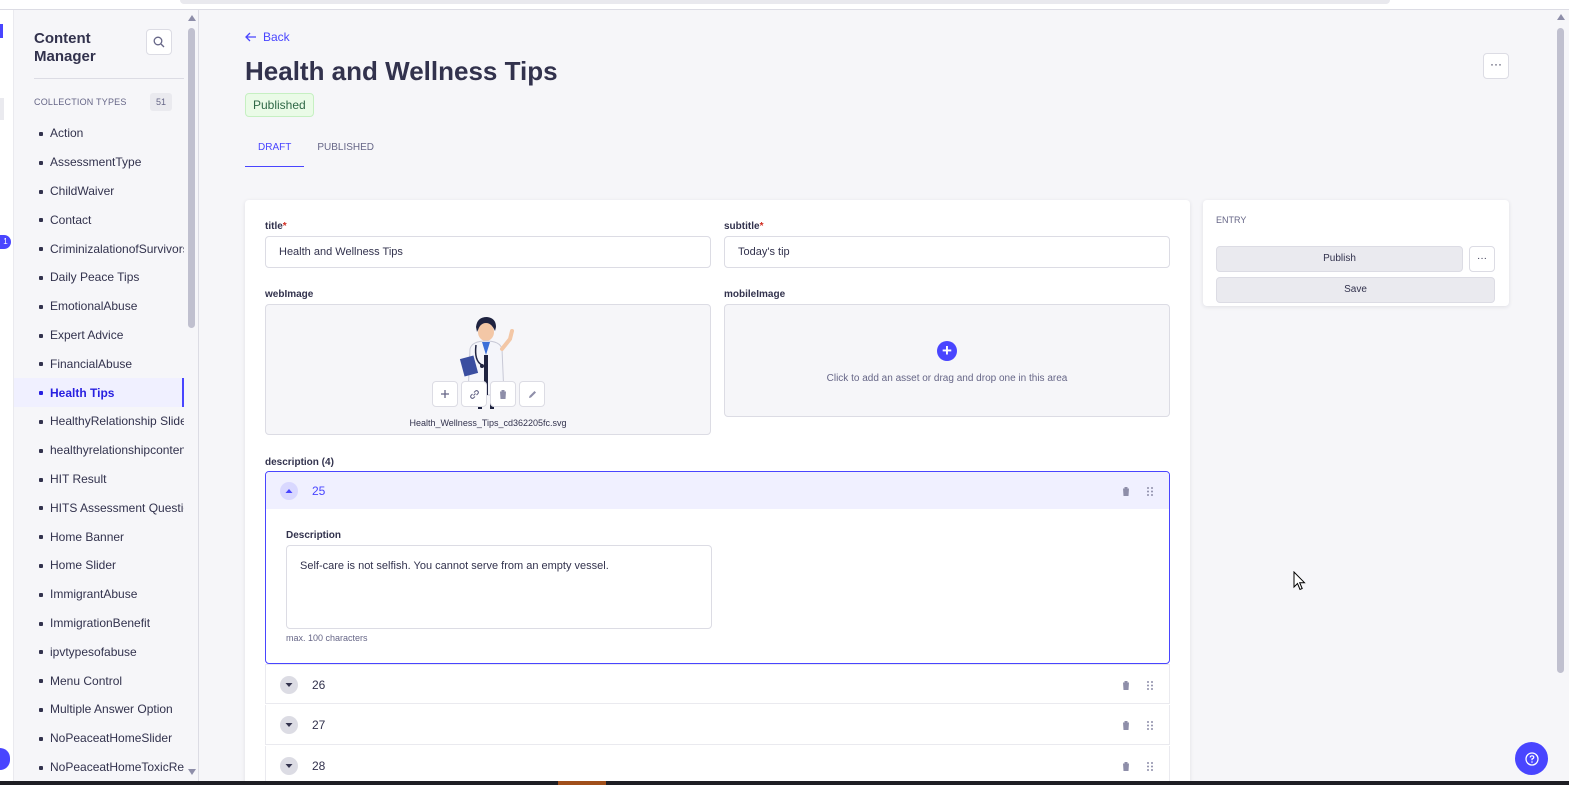 The image size is (1569, 785). I want to click on browser-top-strip, so click(784, 5).